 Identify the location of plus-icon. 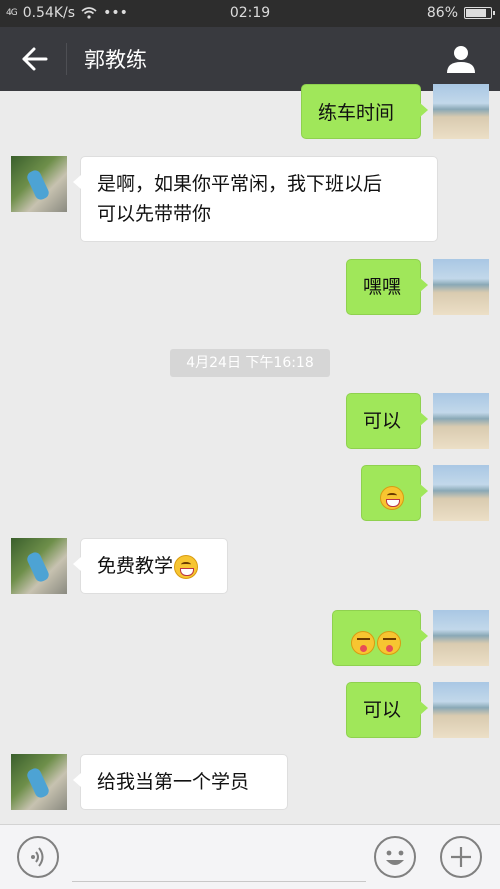
(461, 857).